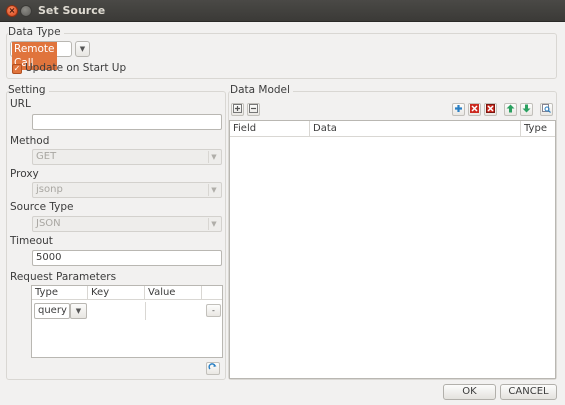 This screenshot has height=405, width=565. Describe the element at coordinates (31, 241) in the screenshot. I see `timeout-label: Timeout` at that location.